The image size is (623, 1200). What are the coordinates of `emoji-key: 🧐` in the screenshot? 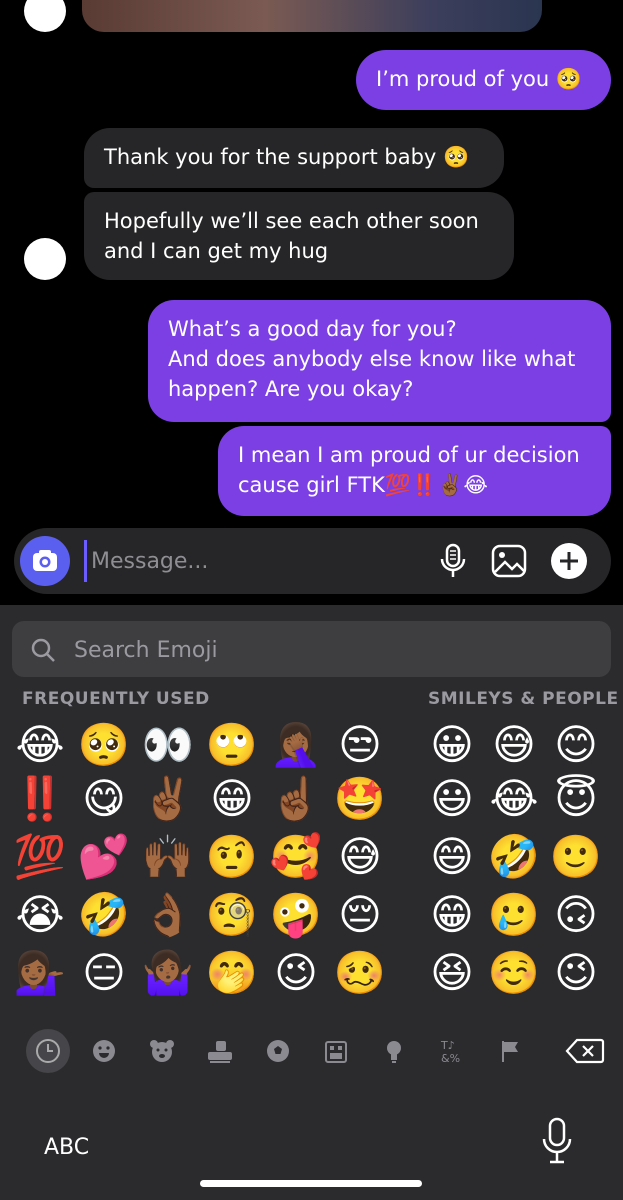 It's located at (232, 915).